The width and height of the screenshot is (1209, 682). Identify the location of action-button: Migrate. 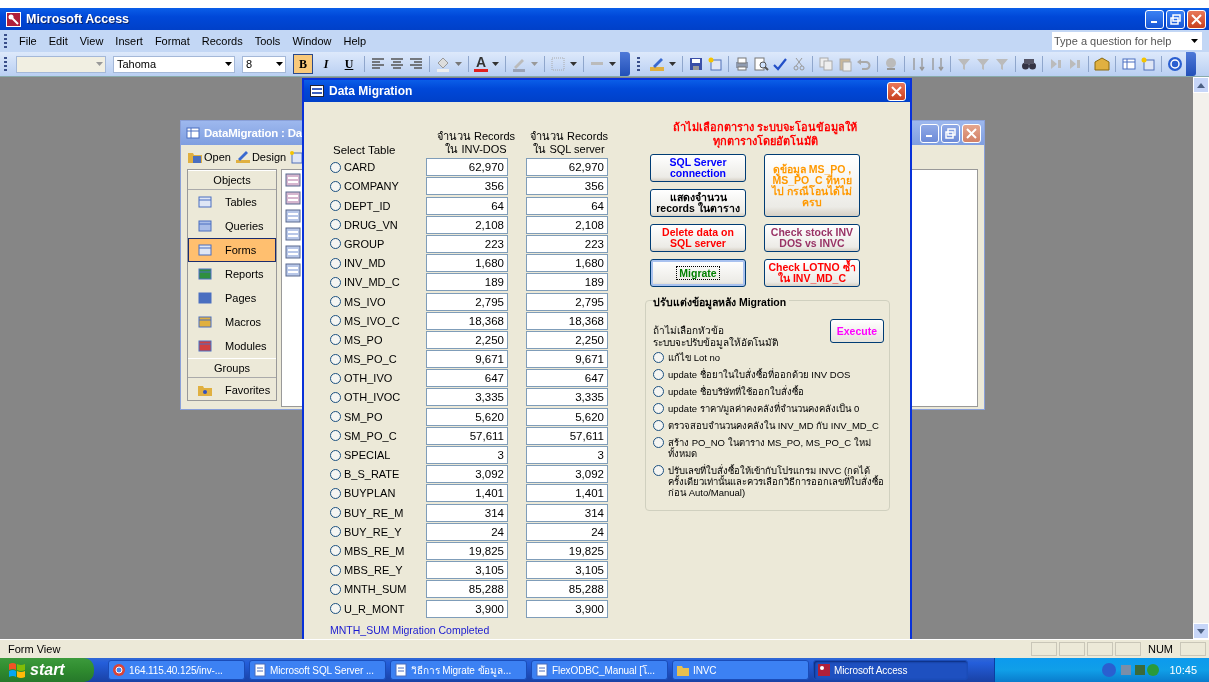
(698, 273).